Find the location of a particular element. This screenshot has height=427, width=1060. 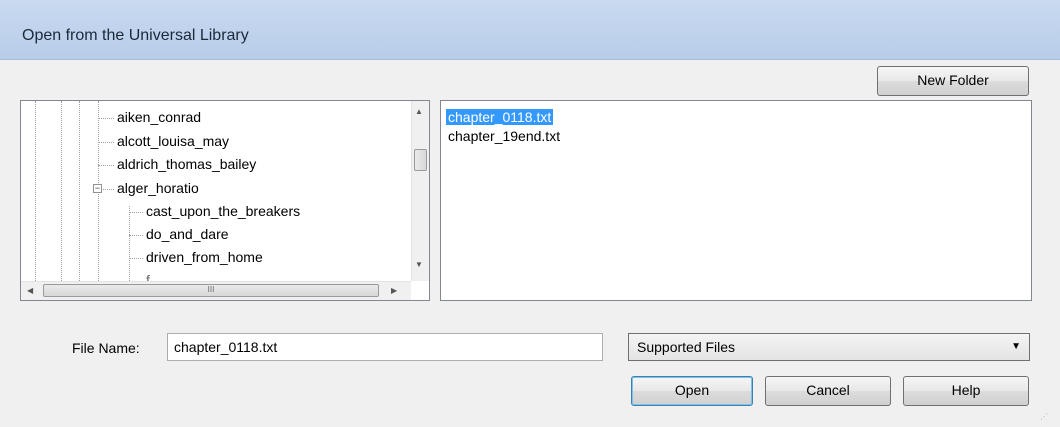

collapse-toggle-icon: − is located at coordinates (97, 188).